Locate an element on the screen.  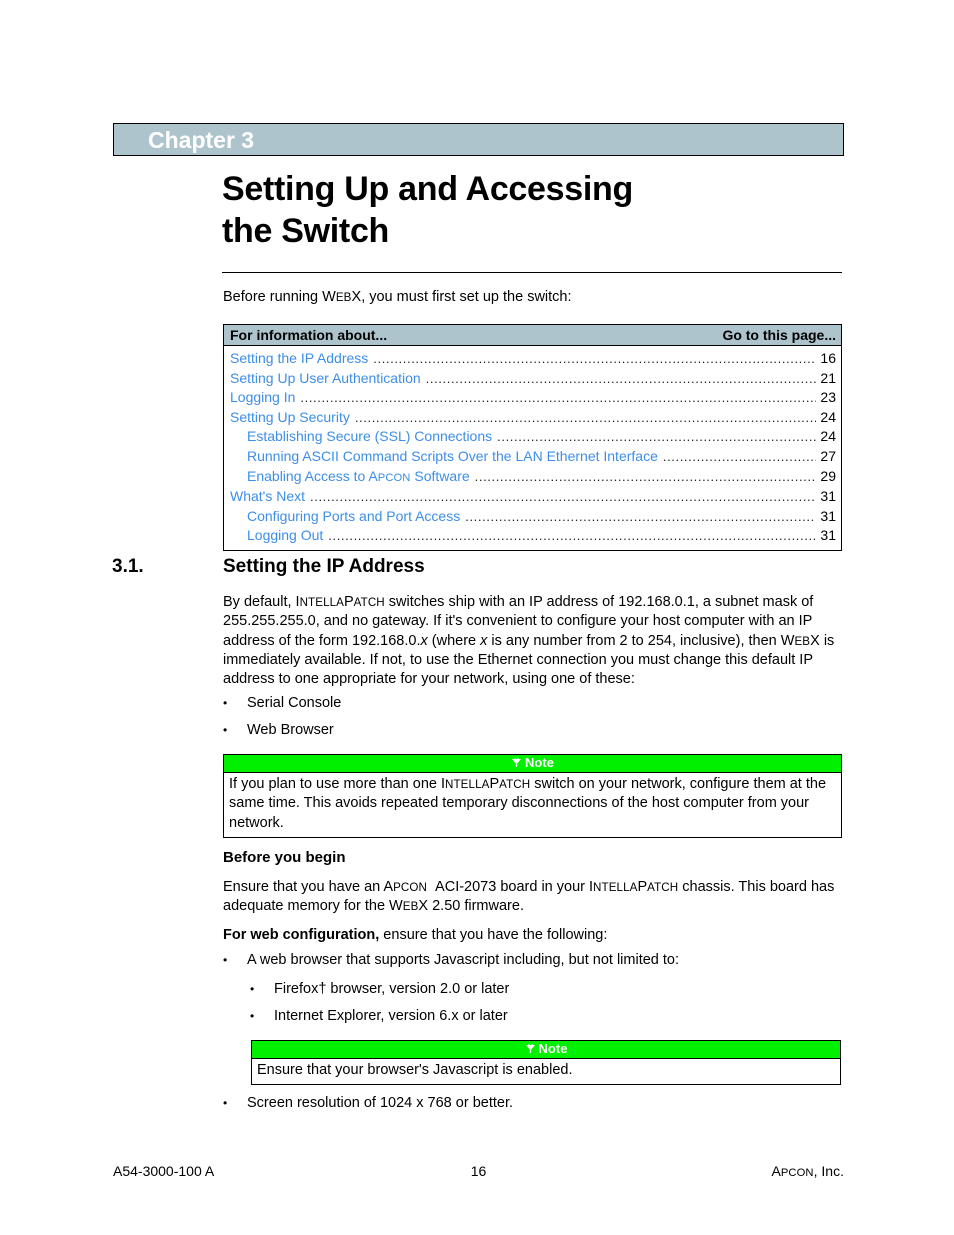
page-footer: A54-3000-100 A 16 APCON, Inc. is located at coordinates (478, 1171).